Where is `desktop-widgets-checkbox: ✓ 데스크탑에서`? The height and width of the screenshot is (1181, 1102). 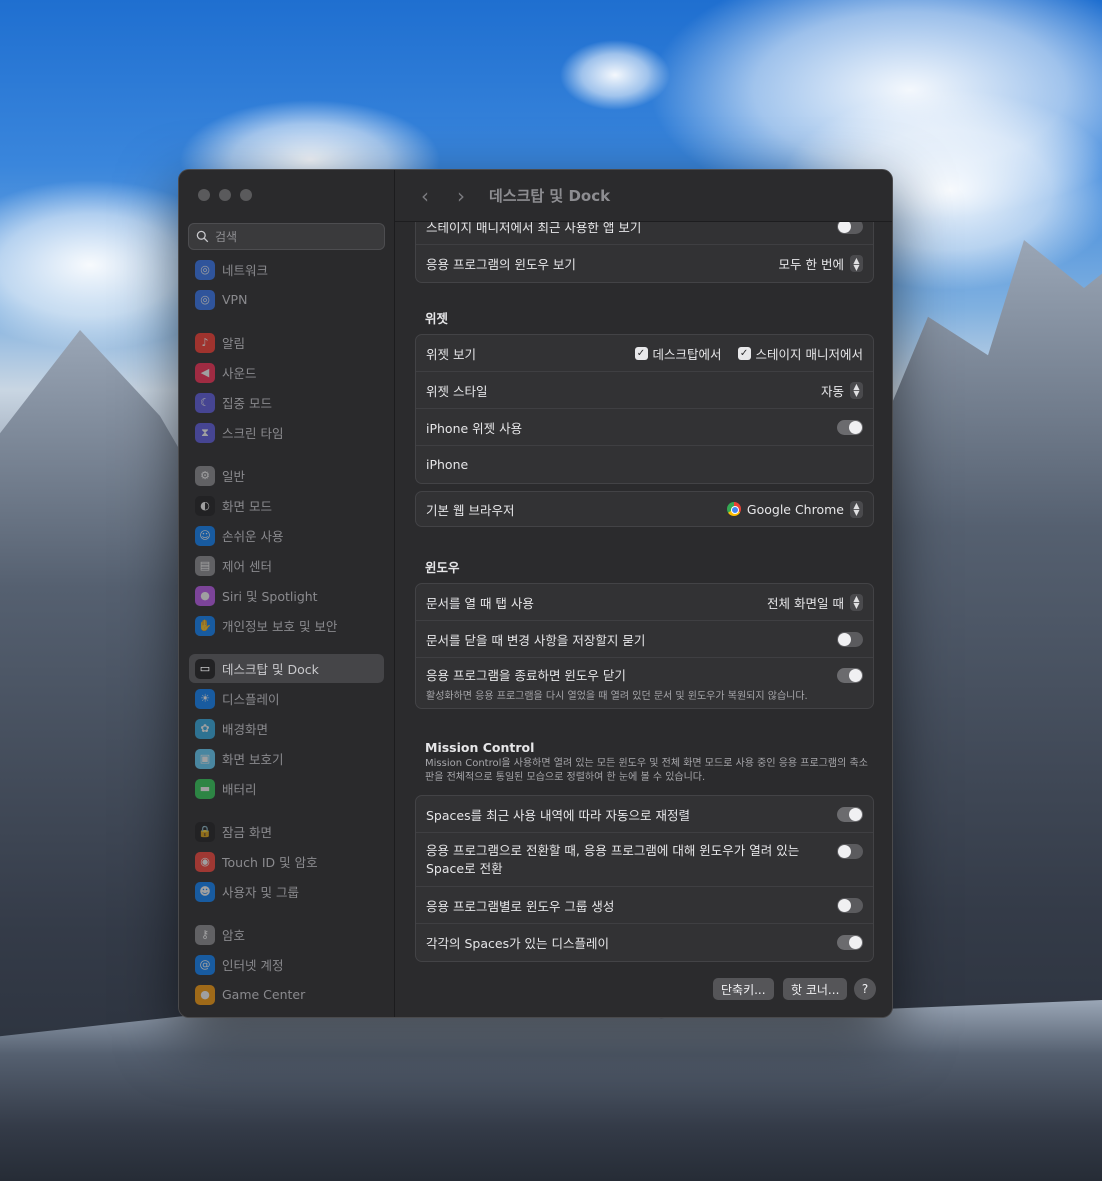 desktop-widgets-checkbox: ✓ 데스크탑에서 is located at coordinates (678, 353).